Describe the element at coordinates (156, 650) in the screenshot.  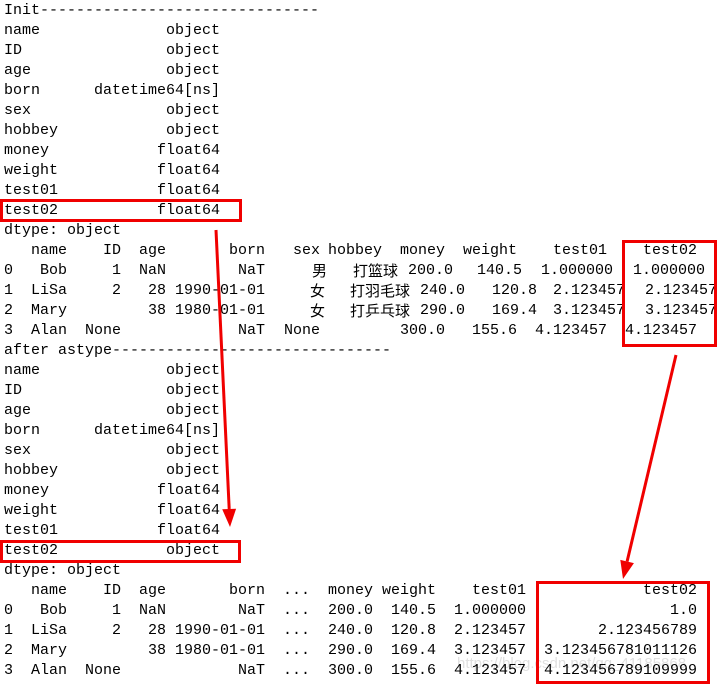
I see `table-cell: 38` at that location.